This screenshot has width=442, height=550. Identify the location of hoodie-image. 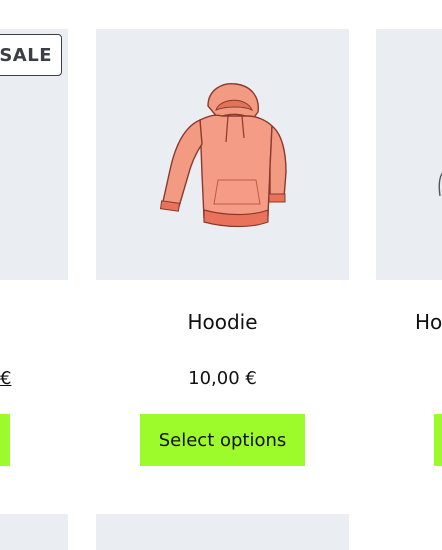
(223, 155).